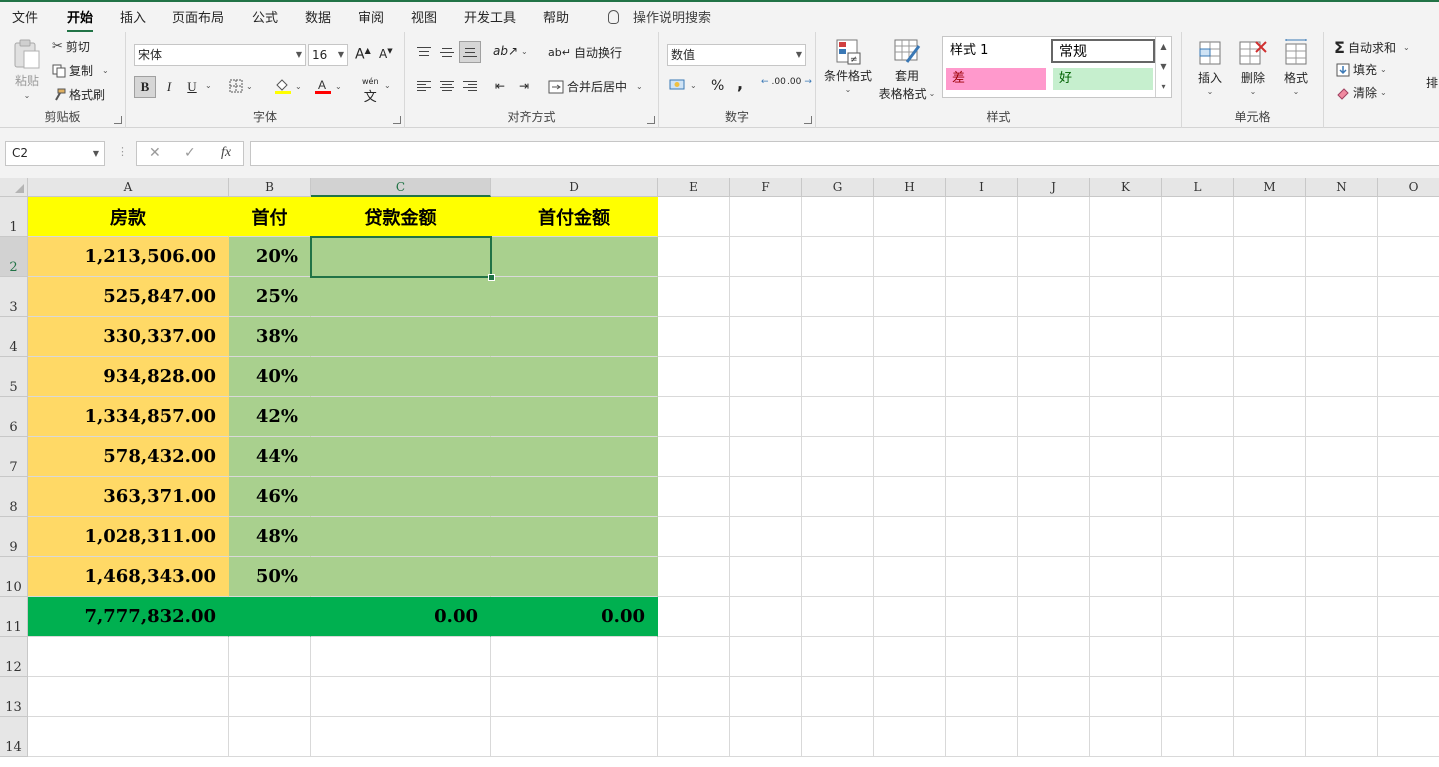 The height and width of the screenshot is (767, 1439). What do you see at coordinates (574, 377) in the screenshot?
I see `cell-d5` at bounding box center [574, 377].